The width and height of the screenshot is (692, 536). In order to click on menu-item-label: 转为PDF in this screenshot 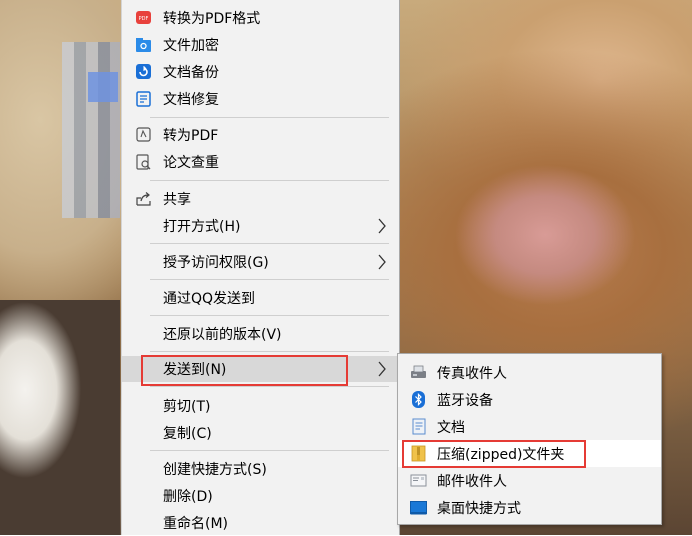, I will do `click(191, 136)`.